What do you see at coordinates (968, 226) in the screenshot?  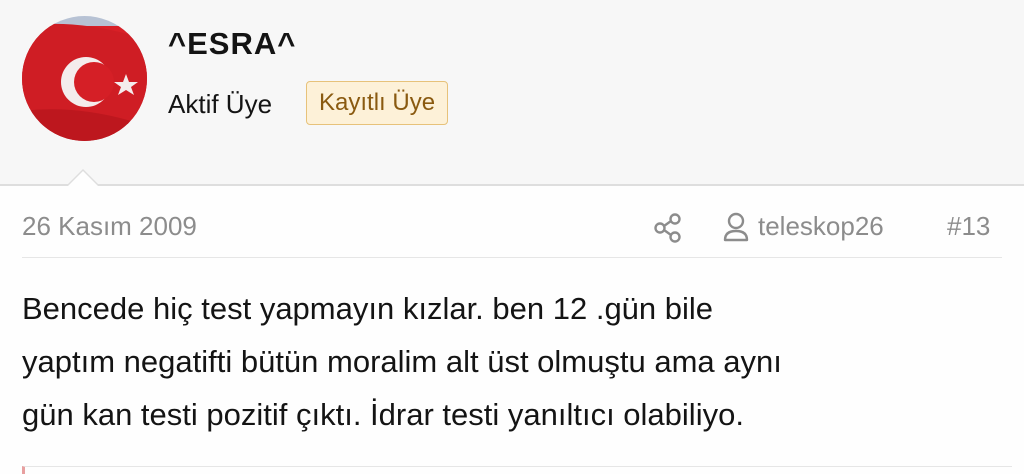 I see `post-number: #13` at bounding box center [968, 226].